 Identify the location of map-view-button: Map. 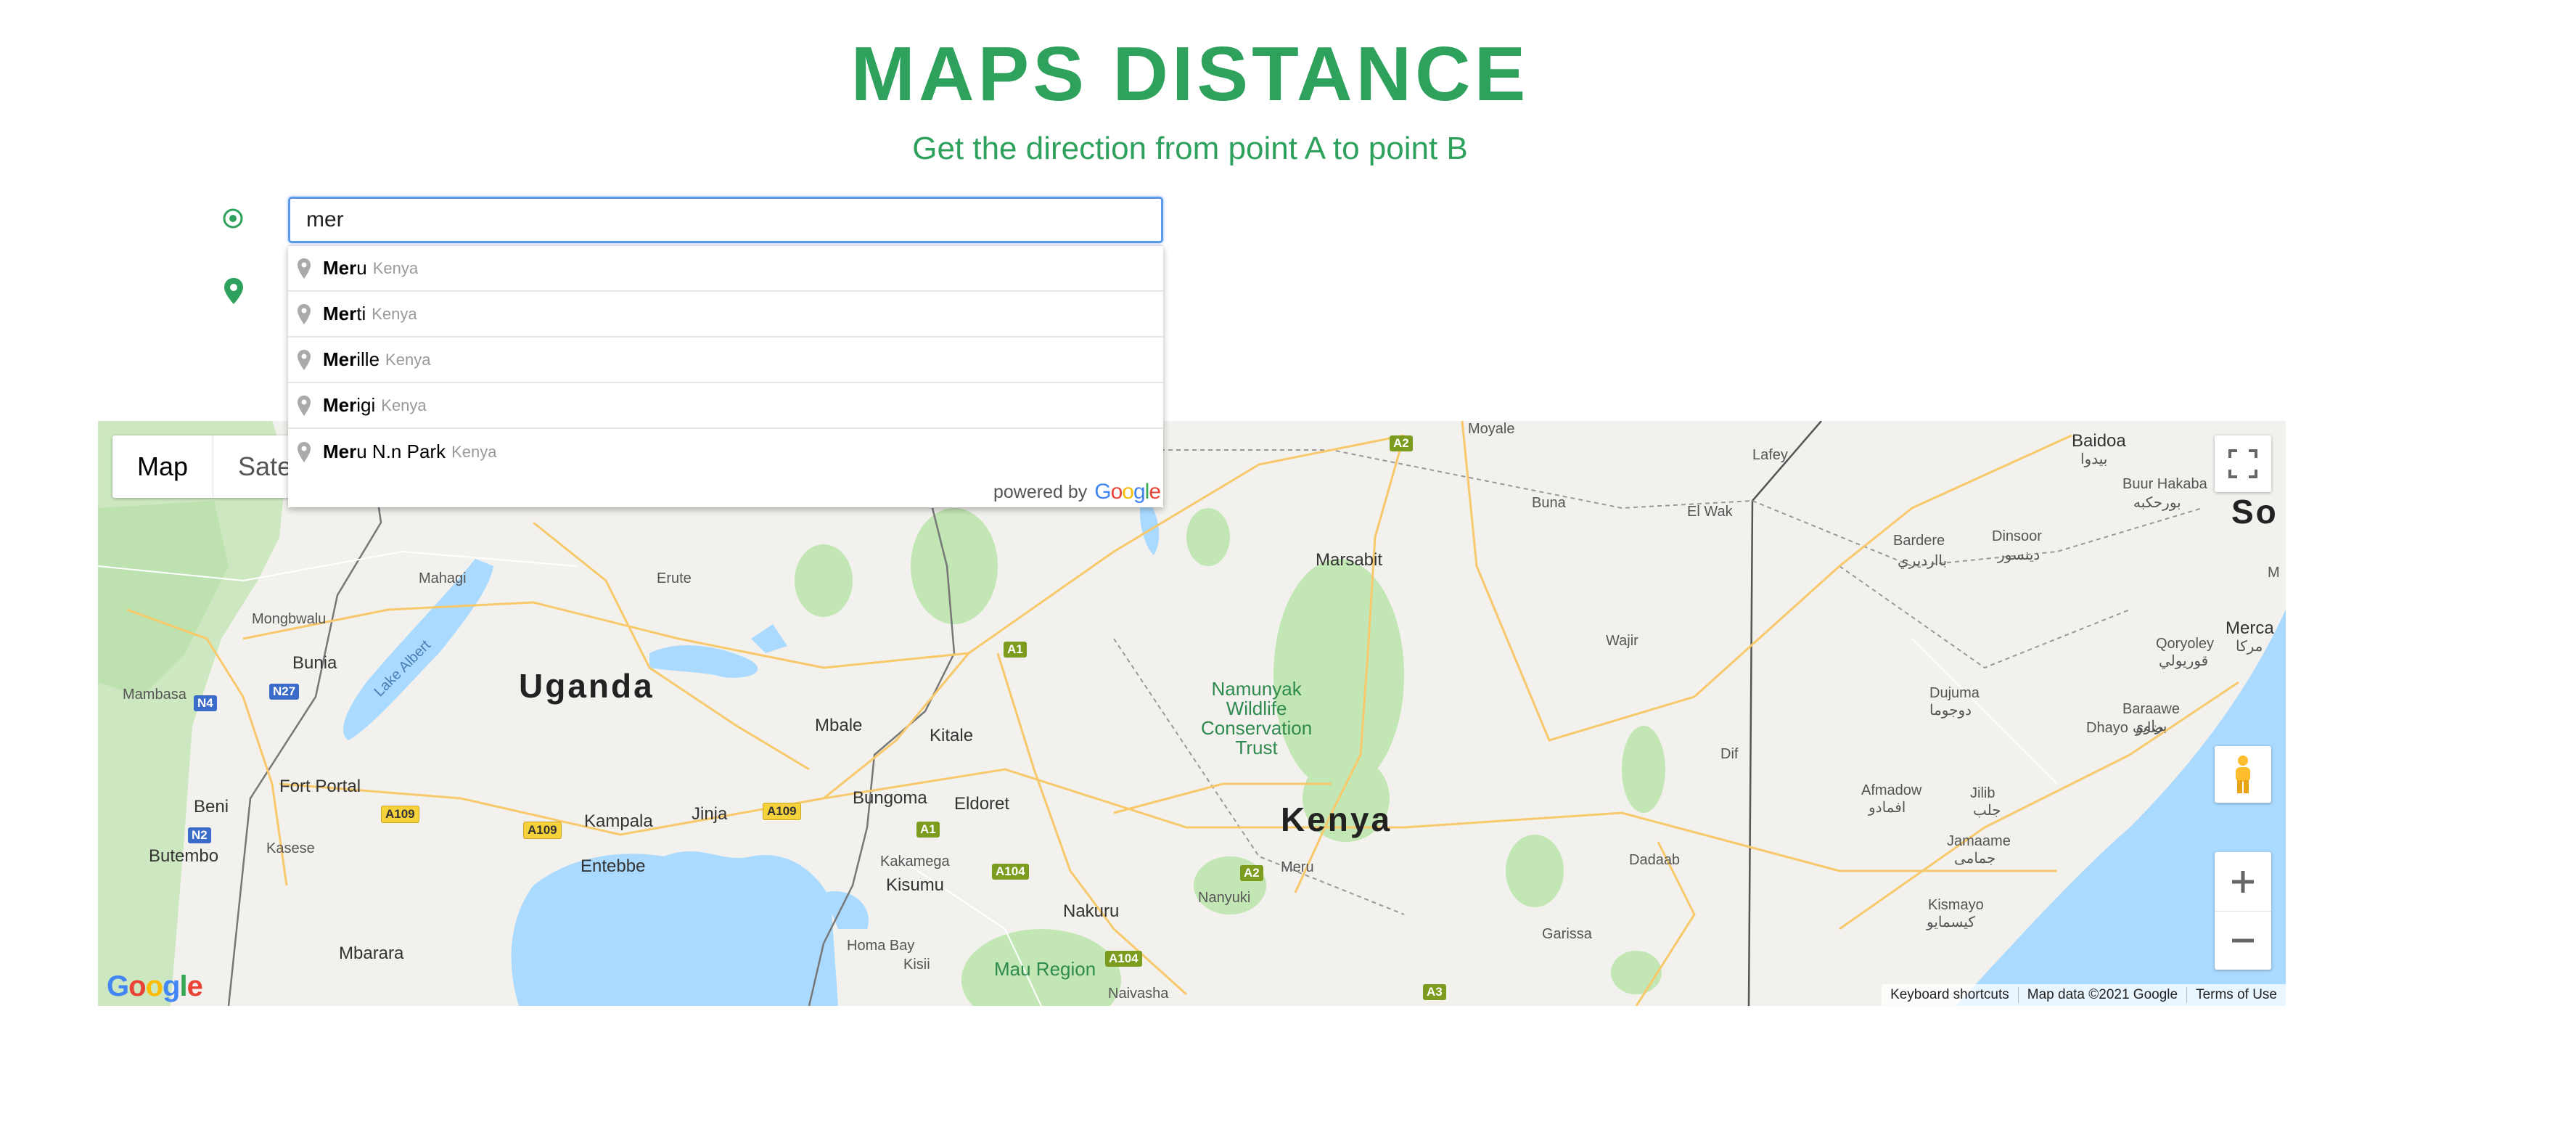
(162, 467).